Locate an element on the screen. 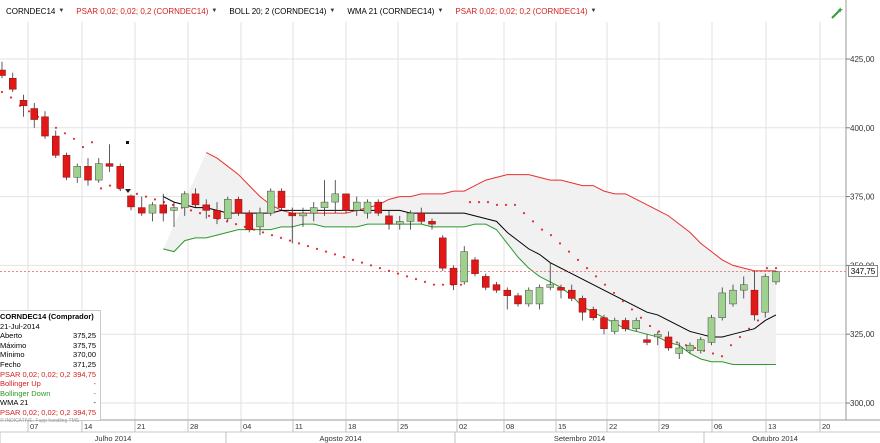 The width and height of the screenshot is (880, 443). info-row: WMA 21 - is located at coordinates (50, 403).